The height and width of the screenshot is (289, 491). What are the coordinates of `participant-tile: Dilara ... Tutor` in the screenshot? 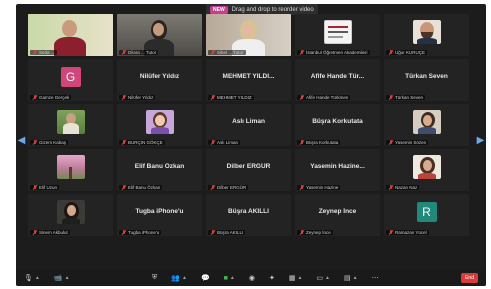 It's located at (159, 35).